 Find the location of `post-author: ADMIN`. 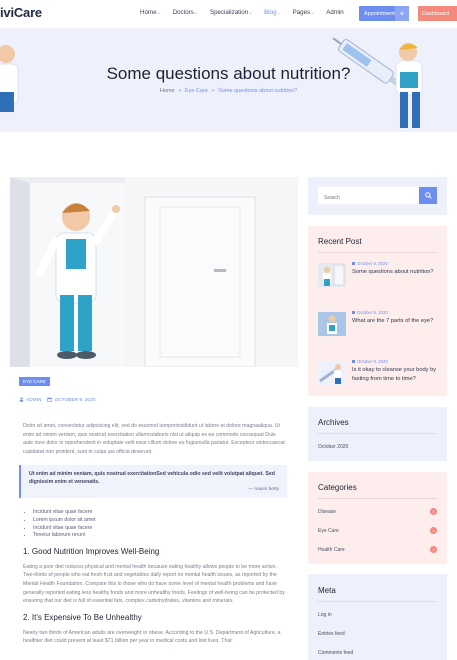

post-author: ADMIN is located at coordinates (30, 400).